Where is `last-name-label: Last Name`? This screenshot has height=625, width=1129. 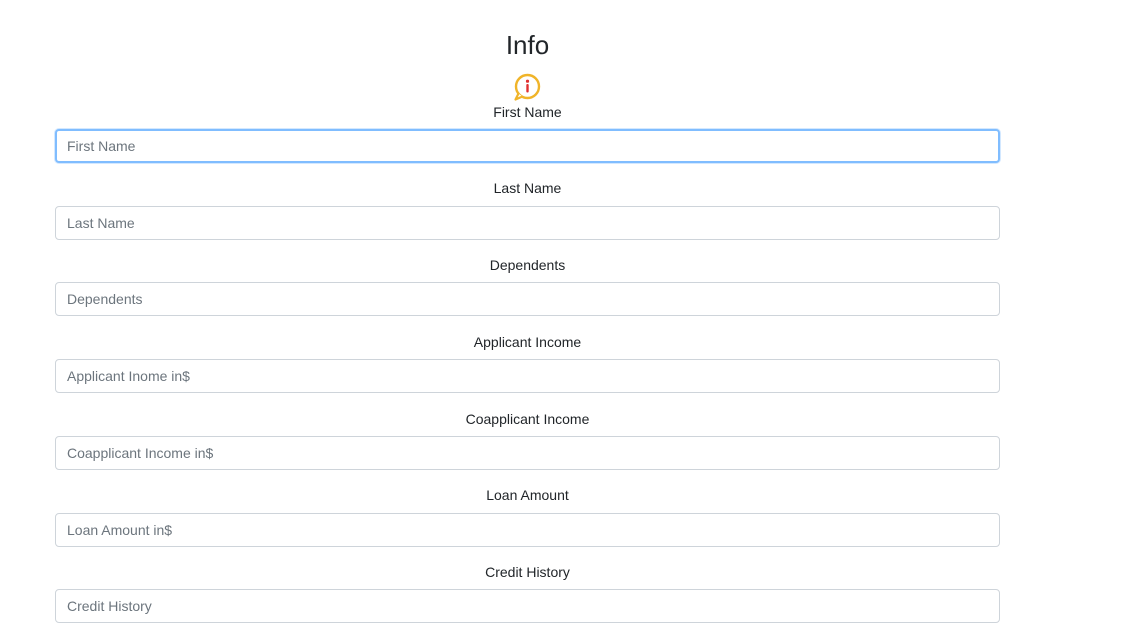
last-name-label: Last Name is located at coordinates (527, 188).